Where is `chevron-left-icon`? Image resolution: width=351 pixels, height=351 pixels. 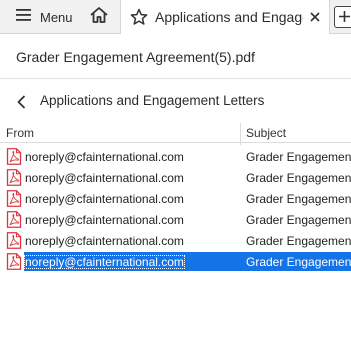 chevron-left-icon is located at coordinates (22, 102).